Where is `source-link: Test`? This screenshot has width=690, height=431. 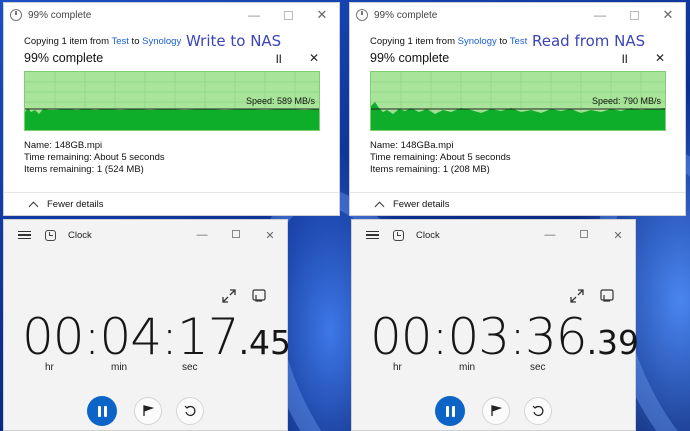 source-link: Test is located at coordinates (119, 41).